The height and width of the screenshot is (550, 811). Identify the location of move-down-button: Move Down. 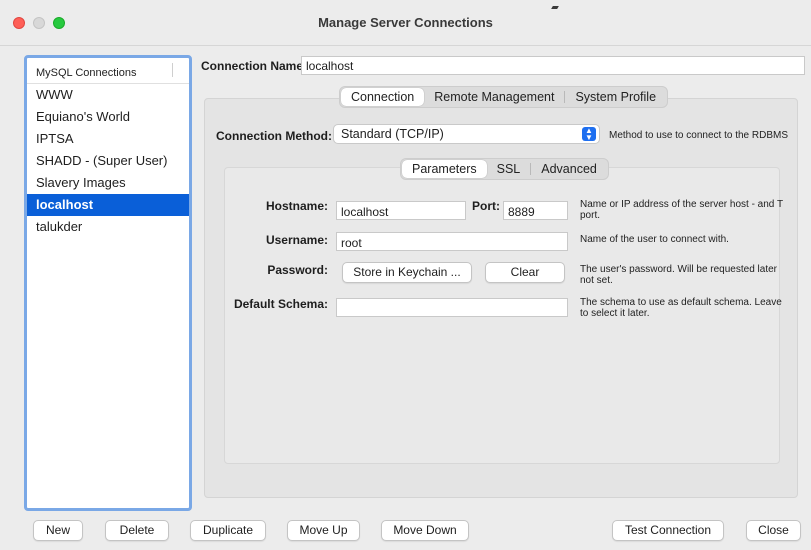
(425, 530).